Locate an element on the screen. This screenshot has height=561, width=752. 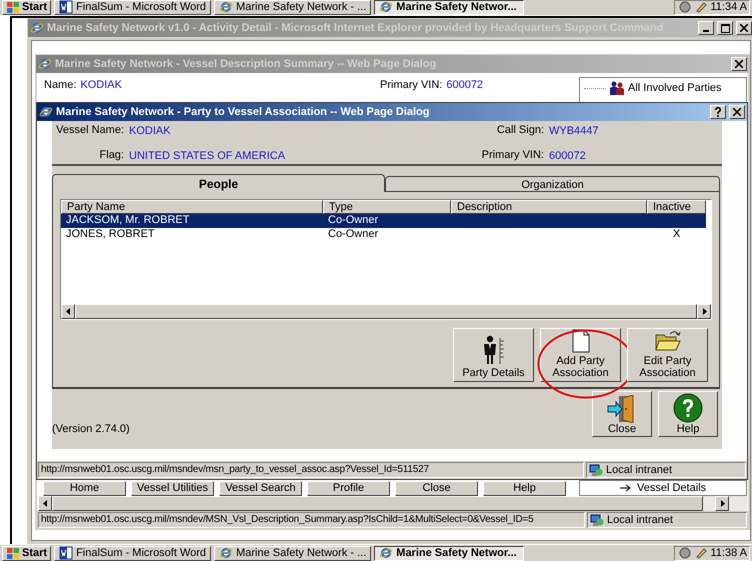
status-url: http://msnweb01.osc.uscg.mil/msndev/msn_party_to_vessel_assoc.asp?Vessel_Id=511527 is located at coordinates (311, 470).